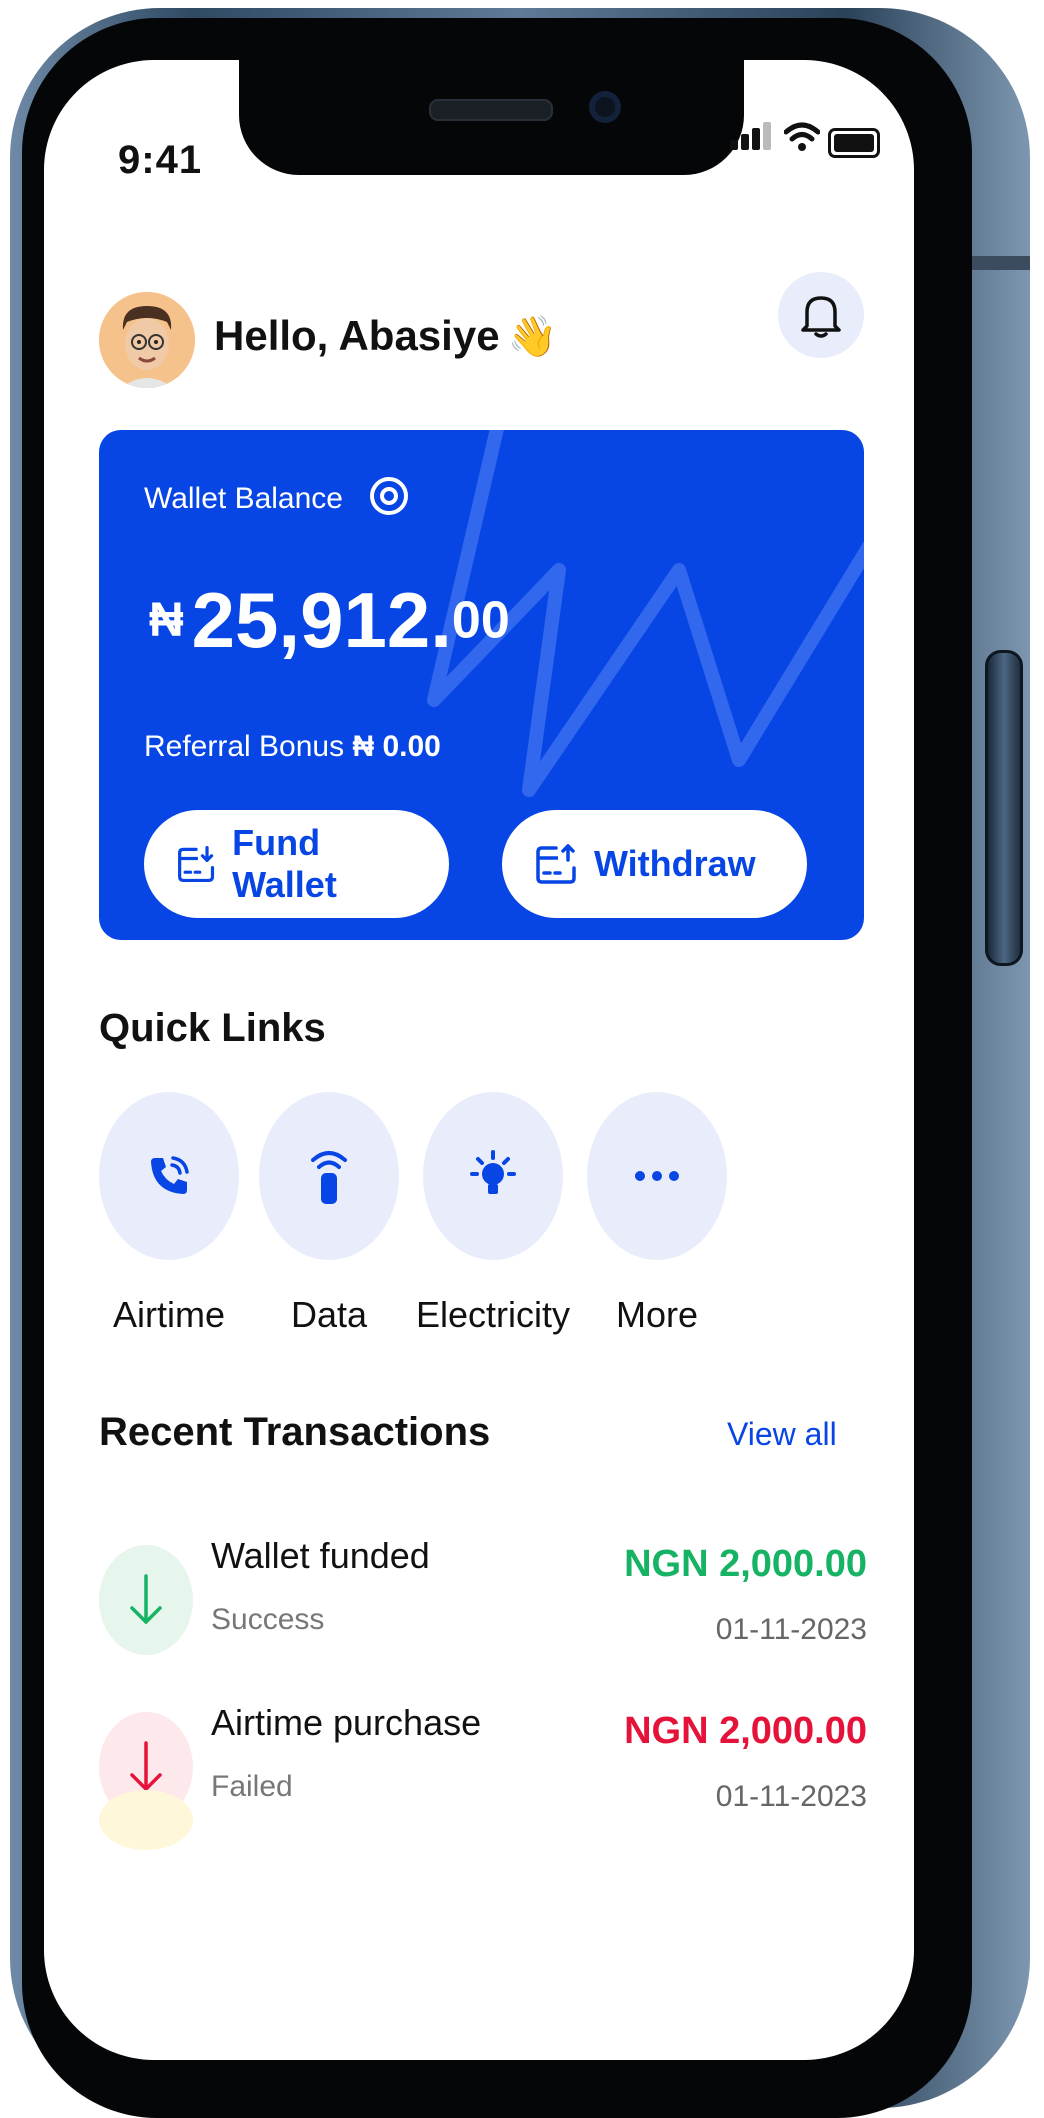 The width and height of the screenshot is (1044, 2118). I want to click on quick-link-more-label: More, so click(657, 1314).